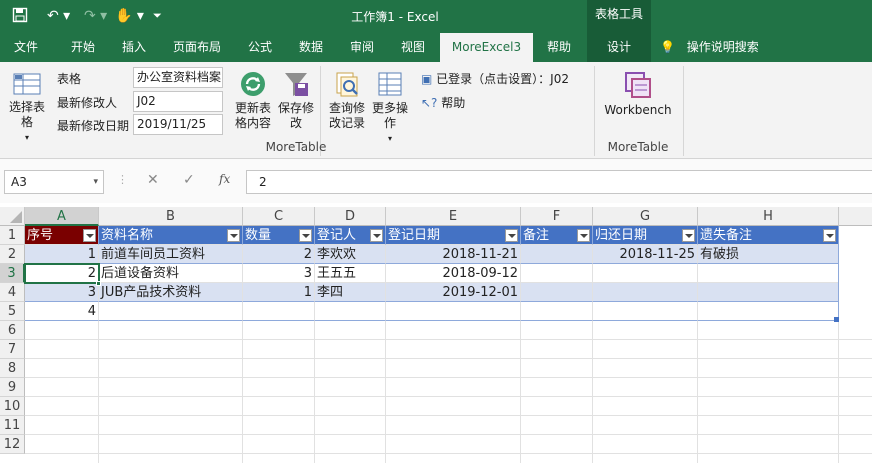  Describe the element at coordinates (645, 216) in the screenshot. I see `column-header-g: G` at that location.